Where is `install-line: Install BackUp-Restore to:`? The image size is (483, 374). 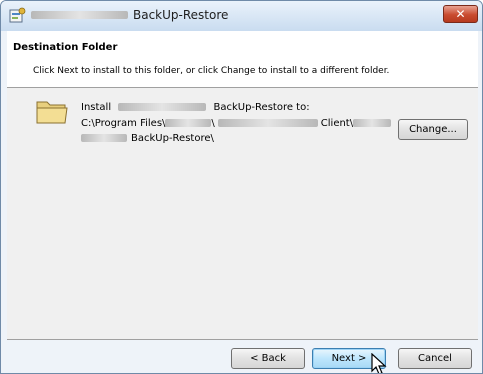
install-line: Install BackUp-Restore to: is located at coordinates (195, 107).